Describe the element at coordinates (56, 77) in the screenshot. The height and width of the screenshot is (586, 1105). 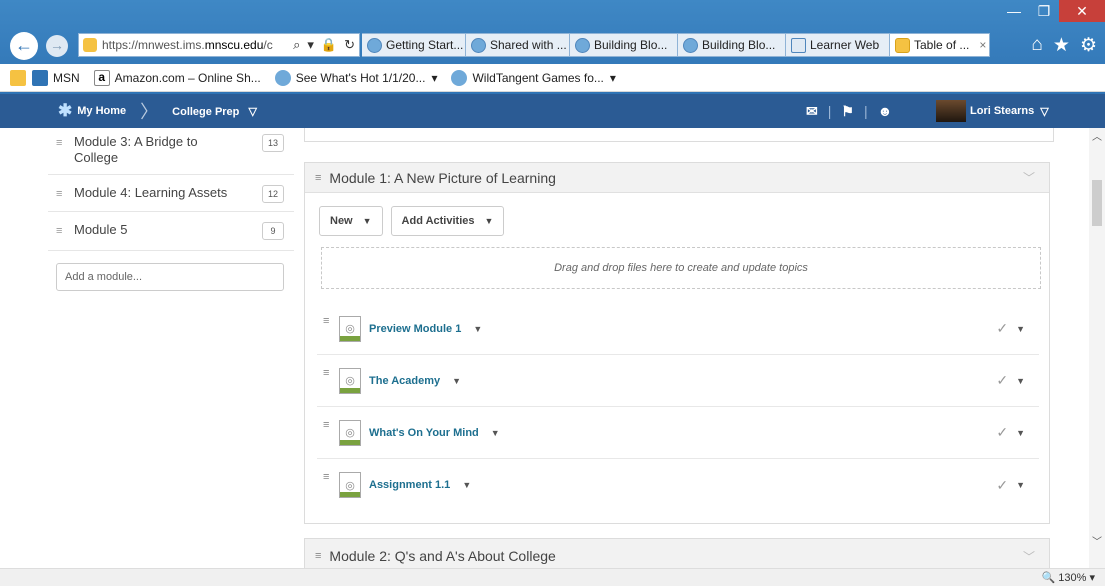
I see `favorite-msn: MSN` at that location.